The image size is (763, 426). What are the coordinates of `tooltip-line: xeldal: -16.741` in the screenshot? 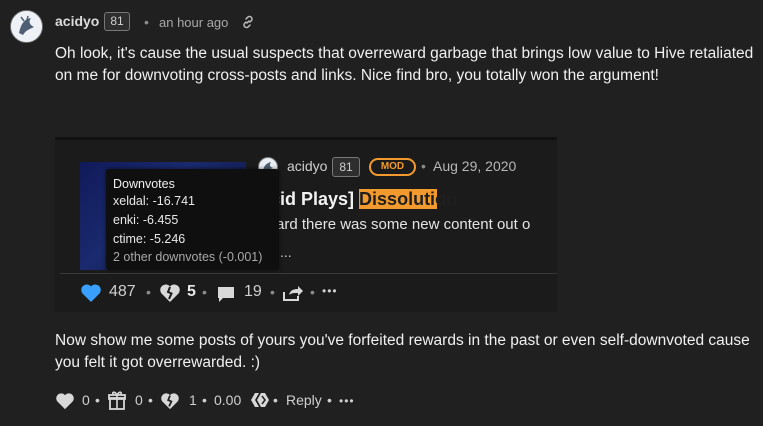 It's located at (154, 201).